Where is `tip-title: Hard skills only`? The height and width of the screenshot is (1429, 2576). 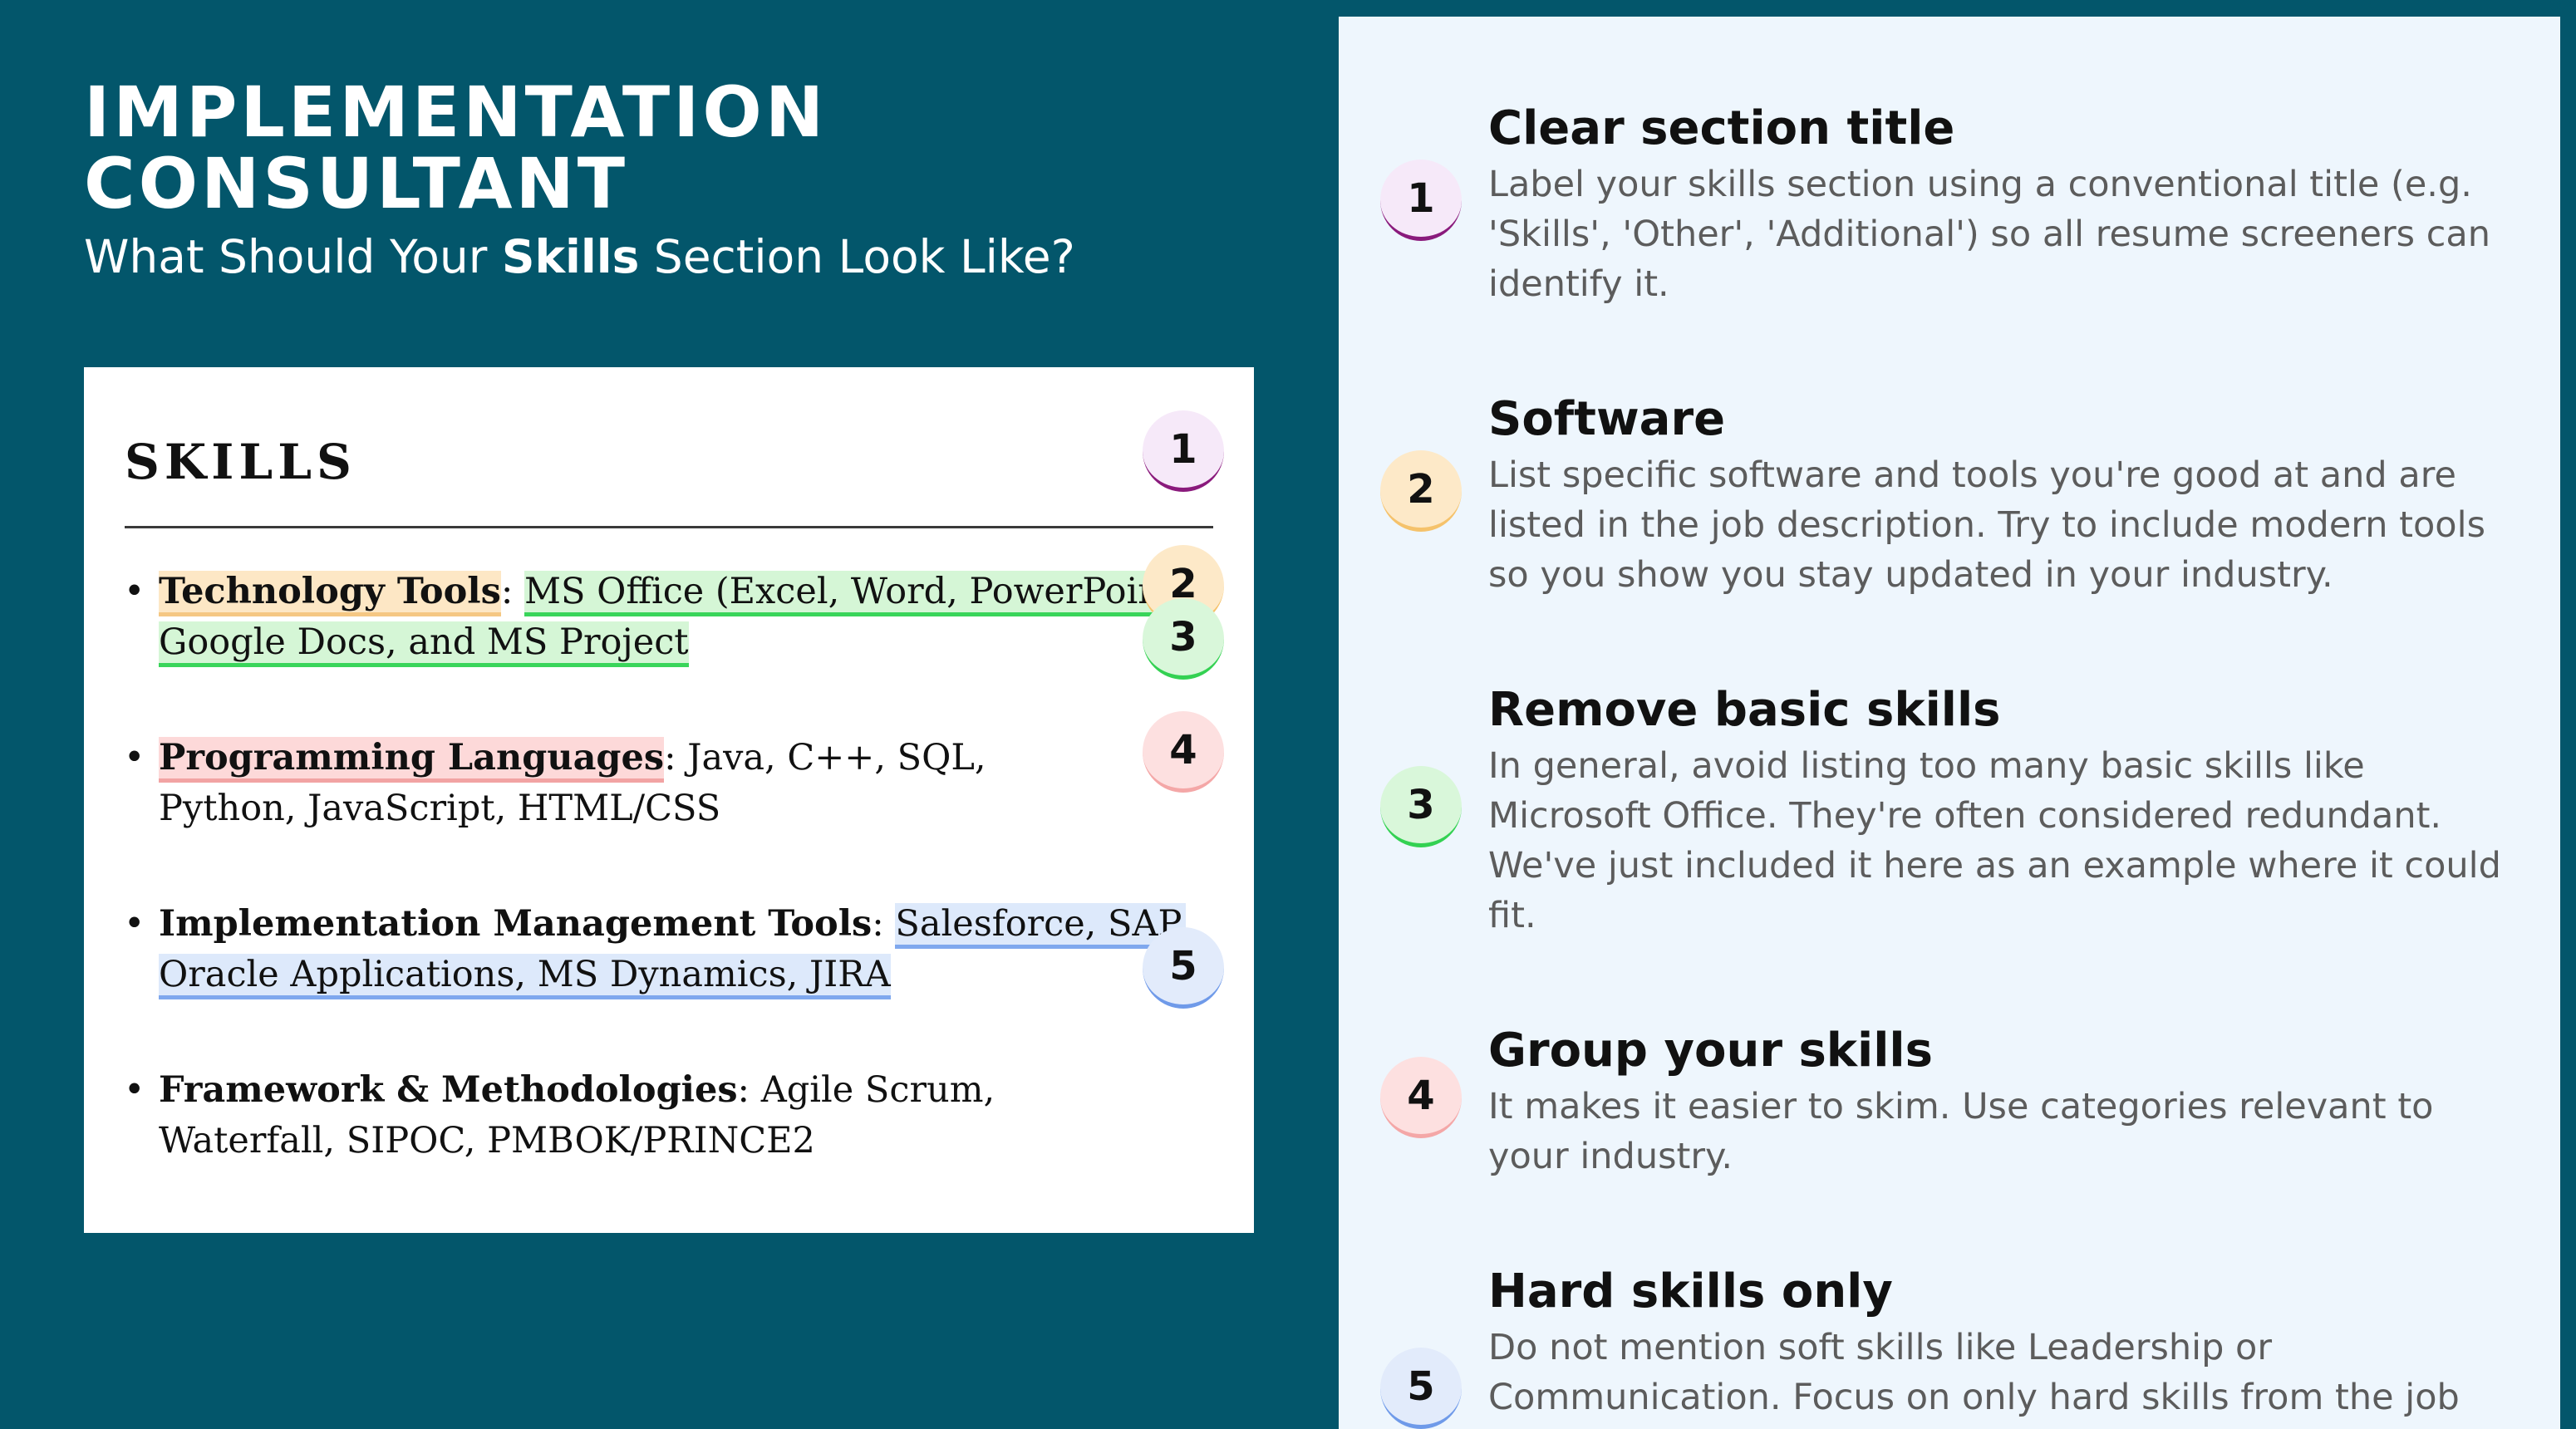 tip-title: Hard skills only is located at coordinates (1691, 1291).